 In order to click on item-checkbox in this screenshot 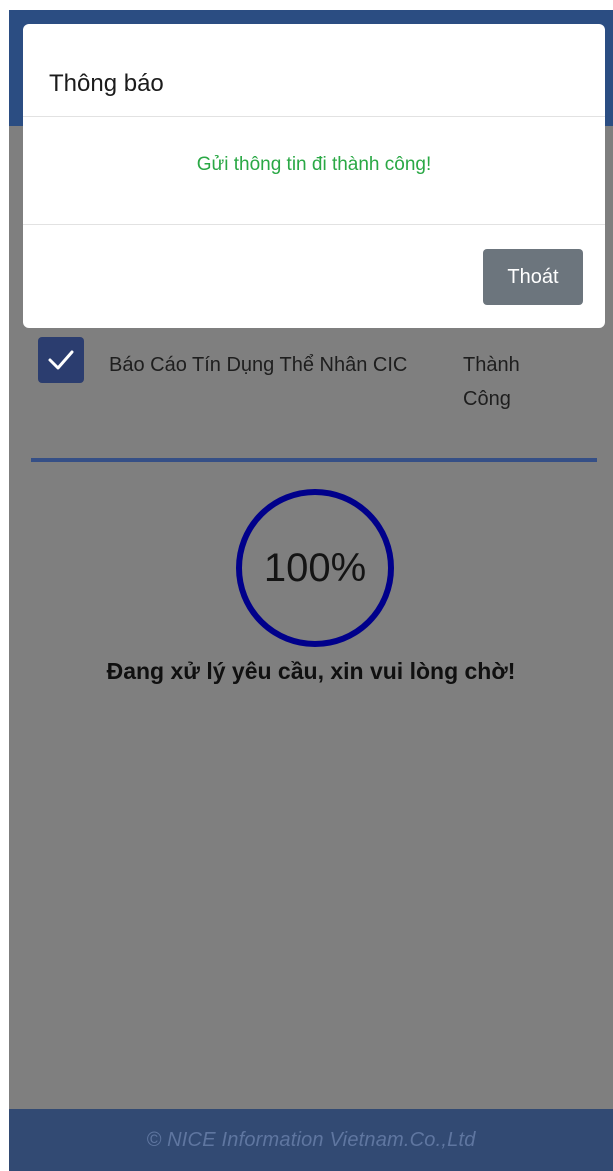, I will do `click(61, 360)`.